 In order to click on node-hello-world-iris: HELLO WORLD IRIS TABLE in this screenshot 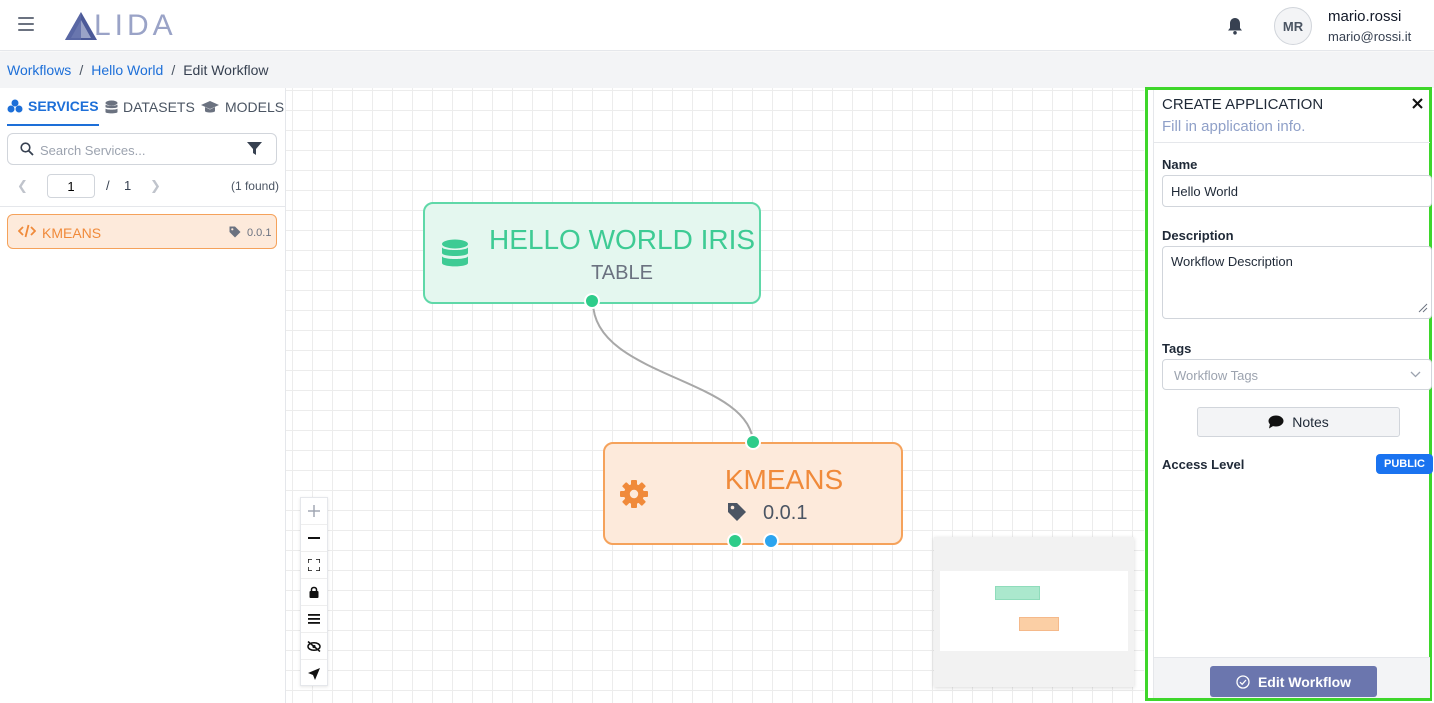, I will do `click(592, 255)`.